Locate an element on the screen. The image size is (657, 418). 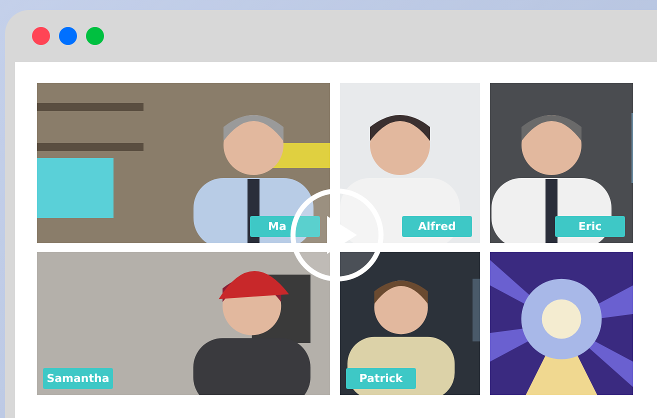
name-label: Patrick is located at coordinates (381, 378).